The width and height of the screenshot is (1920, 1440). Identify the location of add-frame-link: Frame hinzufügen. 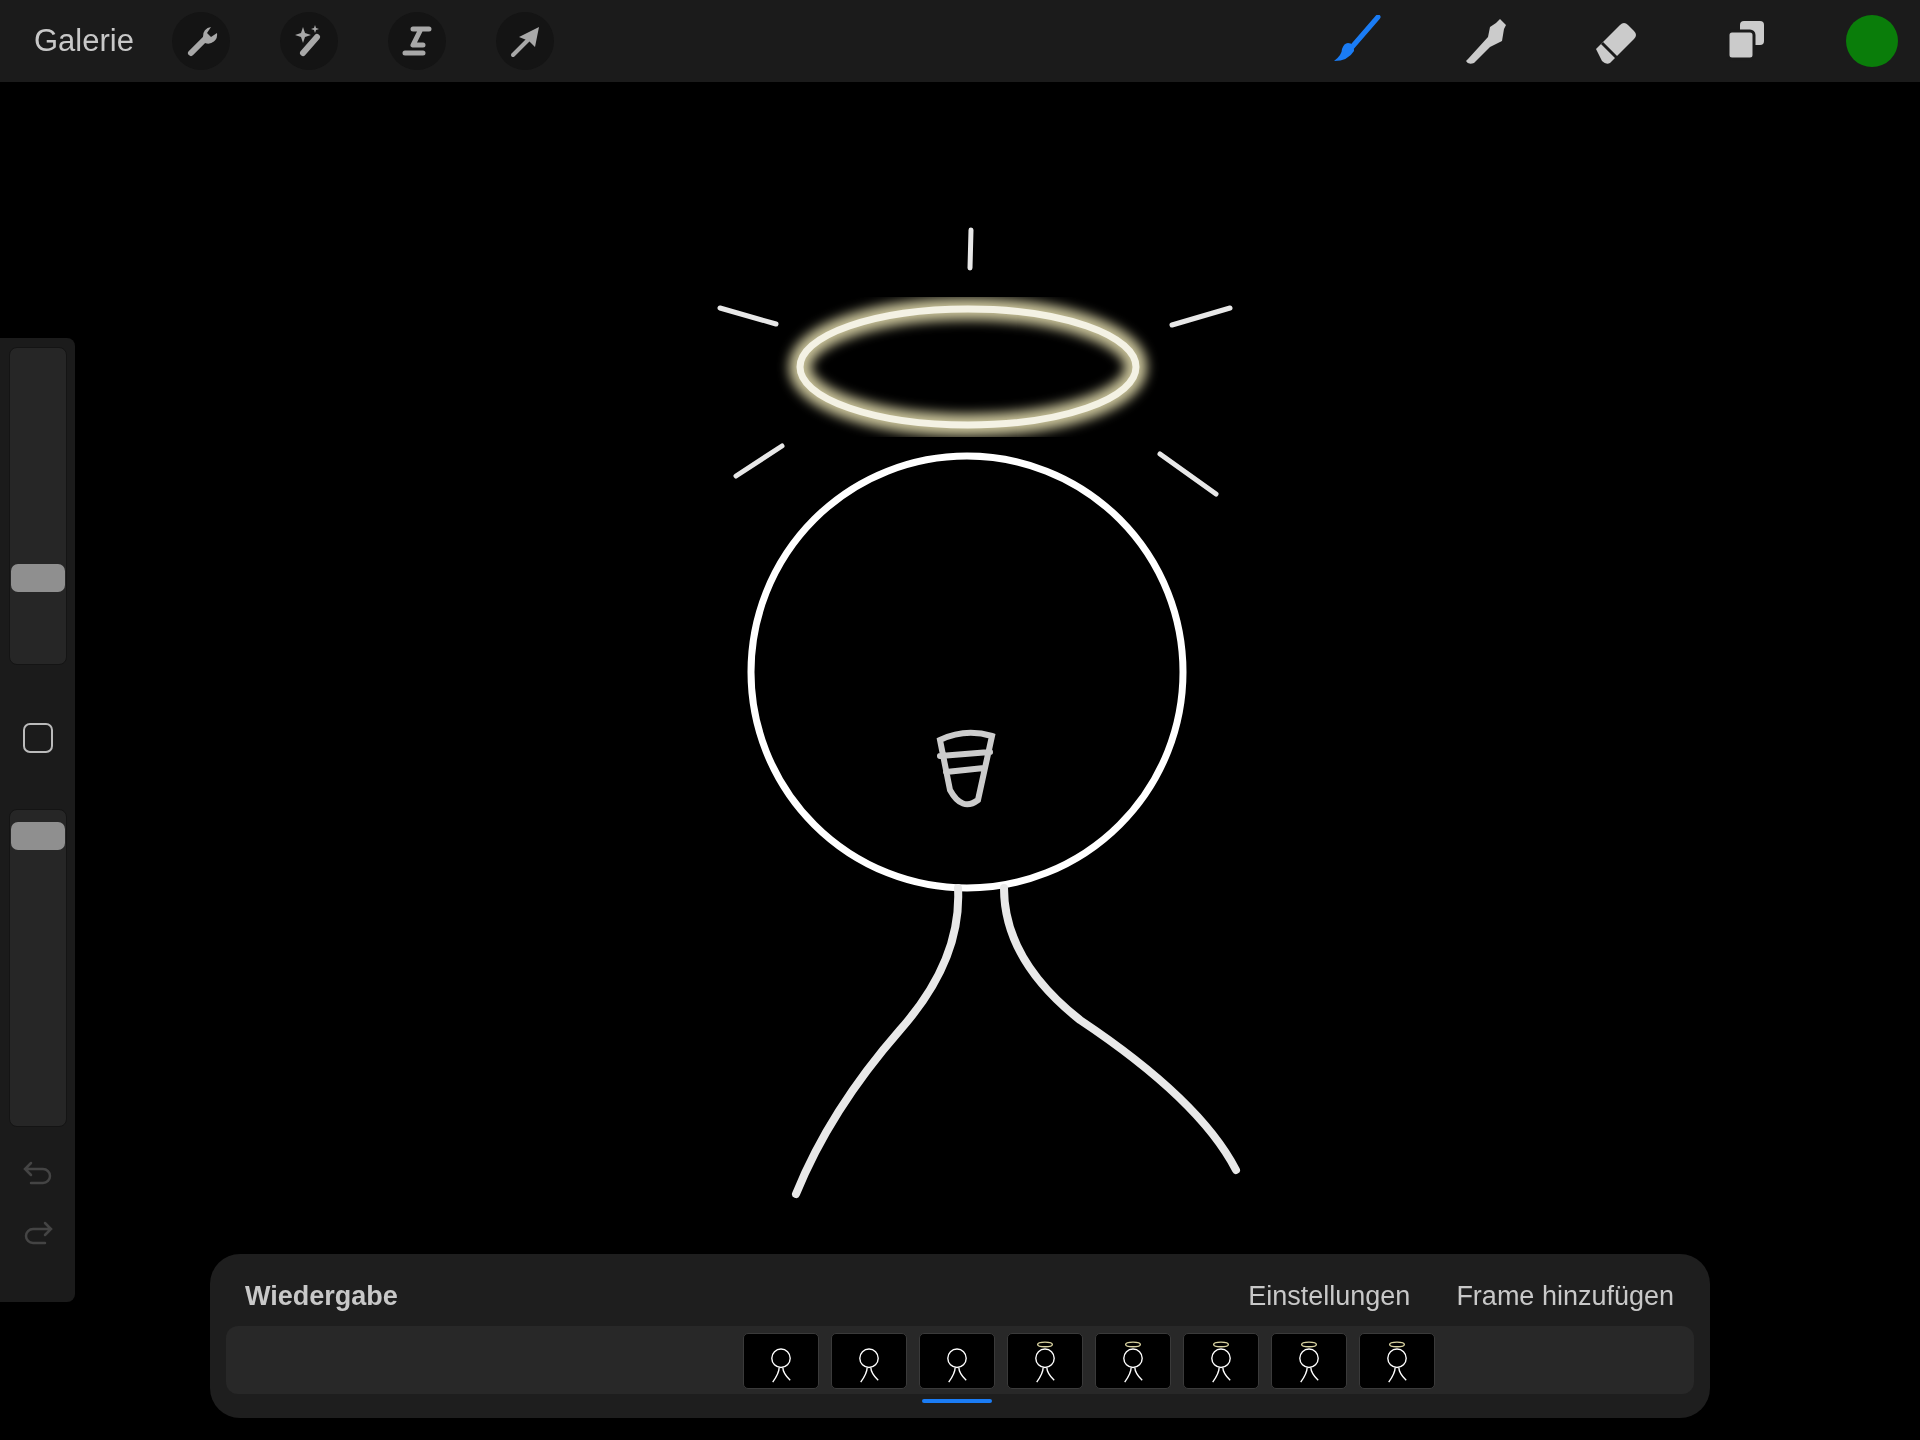
(1565, 1296).